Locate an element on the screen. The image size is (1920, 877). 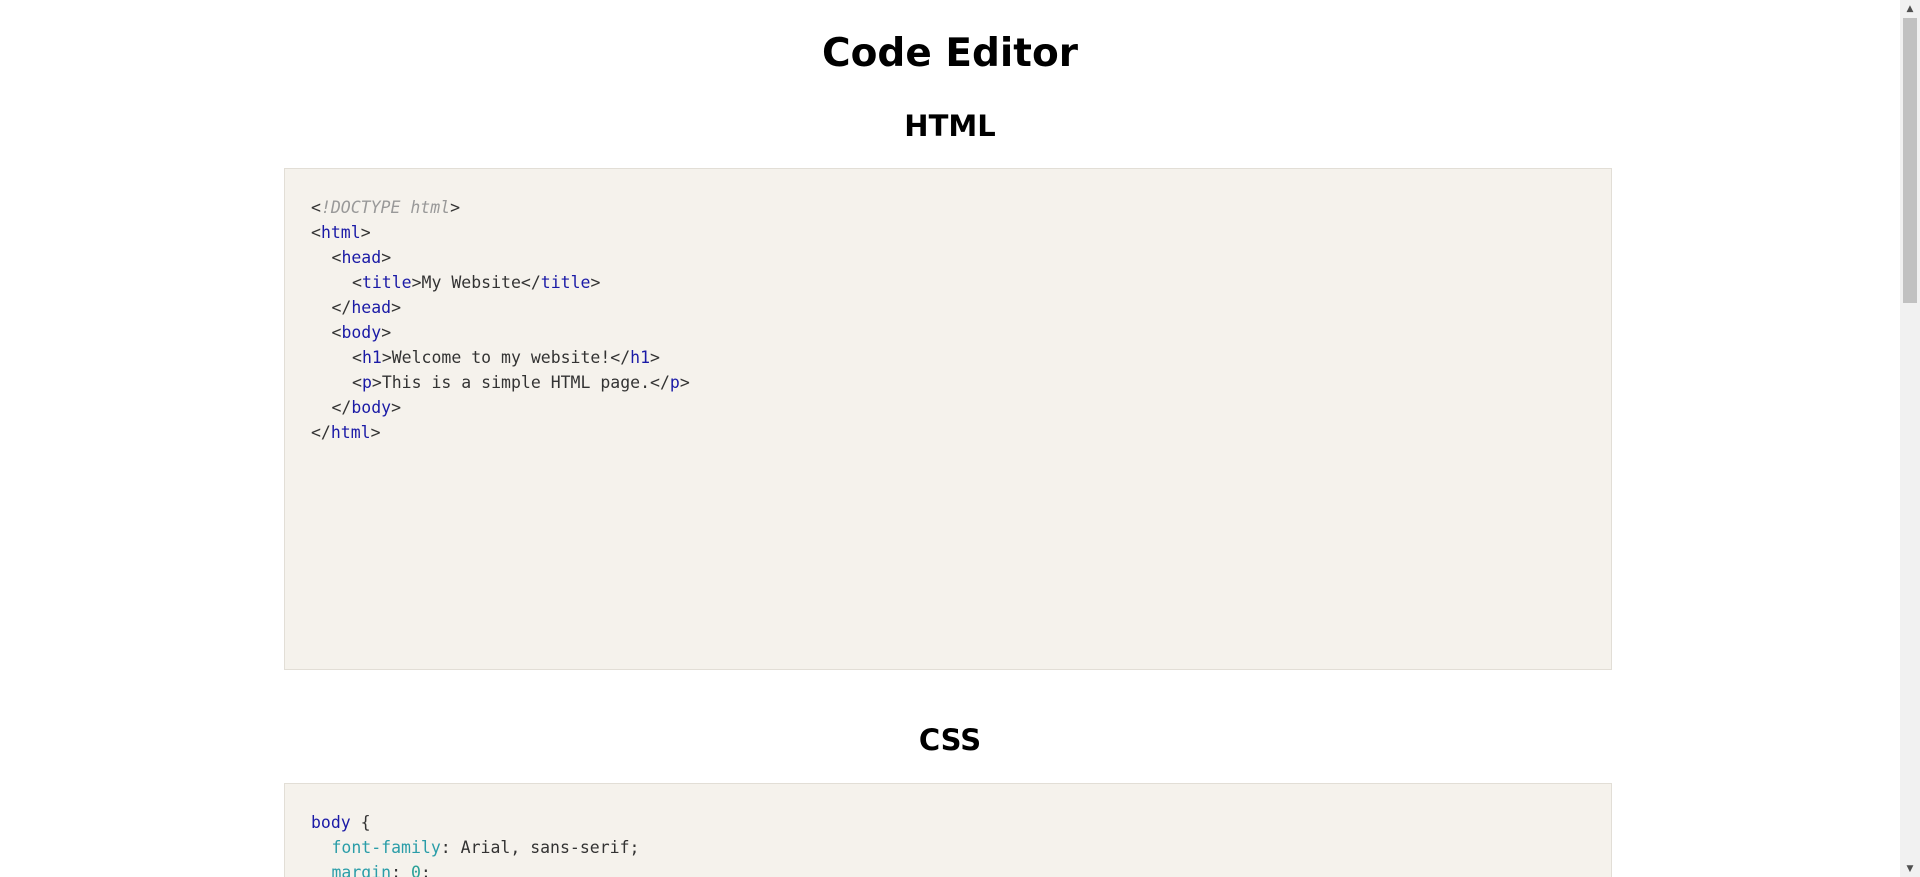
css-code-line: body { is located at coordinates (948, 822).